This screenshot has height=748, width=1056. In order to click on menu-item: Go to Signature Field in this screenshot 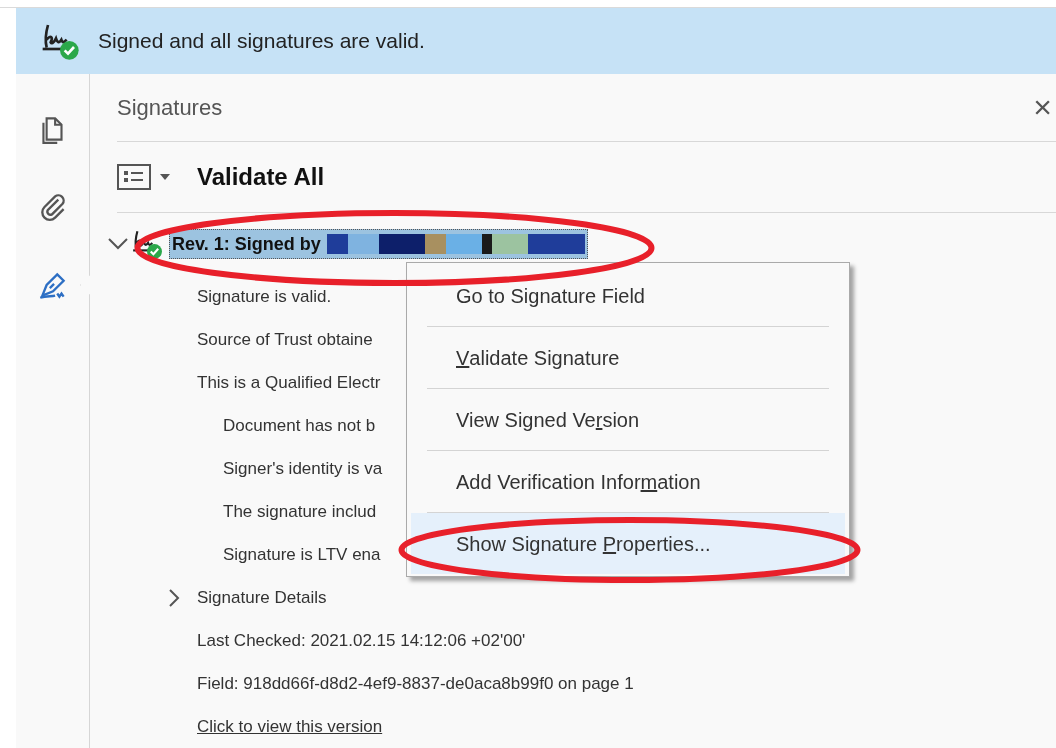, I will do `click(628, 295)`.